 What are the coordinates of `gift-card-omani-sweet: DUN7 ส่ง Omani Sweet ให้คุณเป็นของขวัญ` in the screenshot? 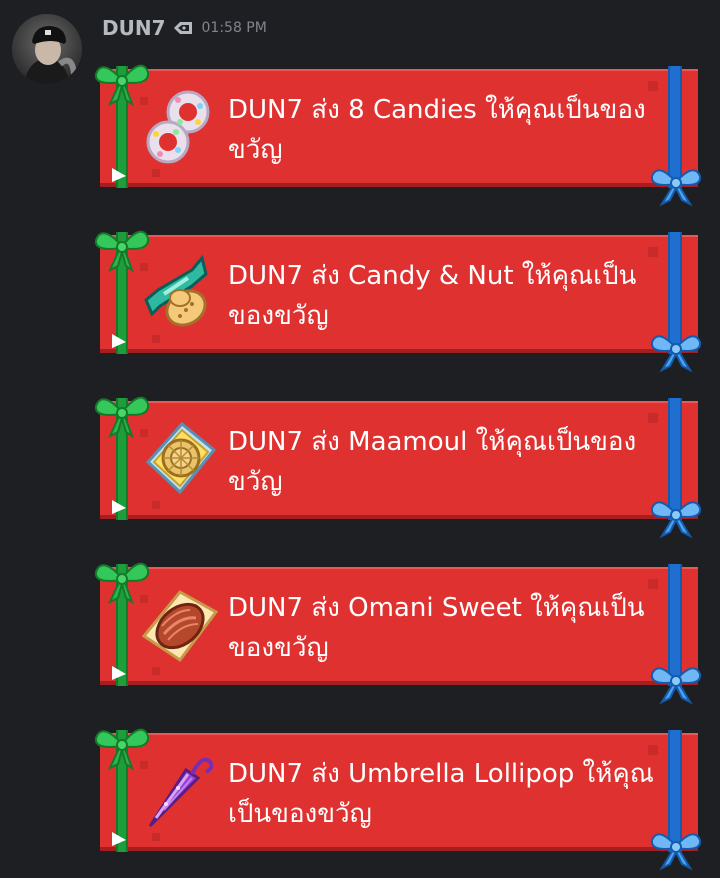 It's located at (398, 633).